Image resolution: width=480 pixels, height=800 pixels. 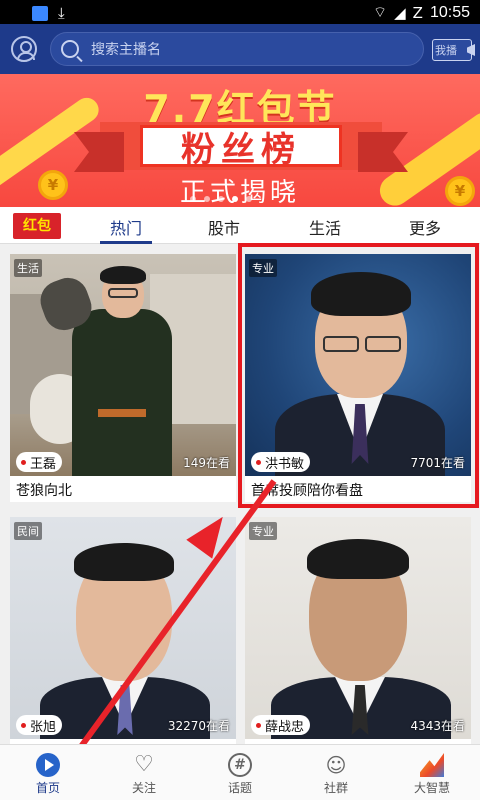 I want to click on banner-ribbon: 粉丝榜, so click(x=241, y=147).